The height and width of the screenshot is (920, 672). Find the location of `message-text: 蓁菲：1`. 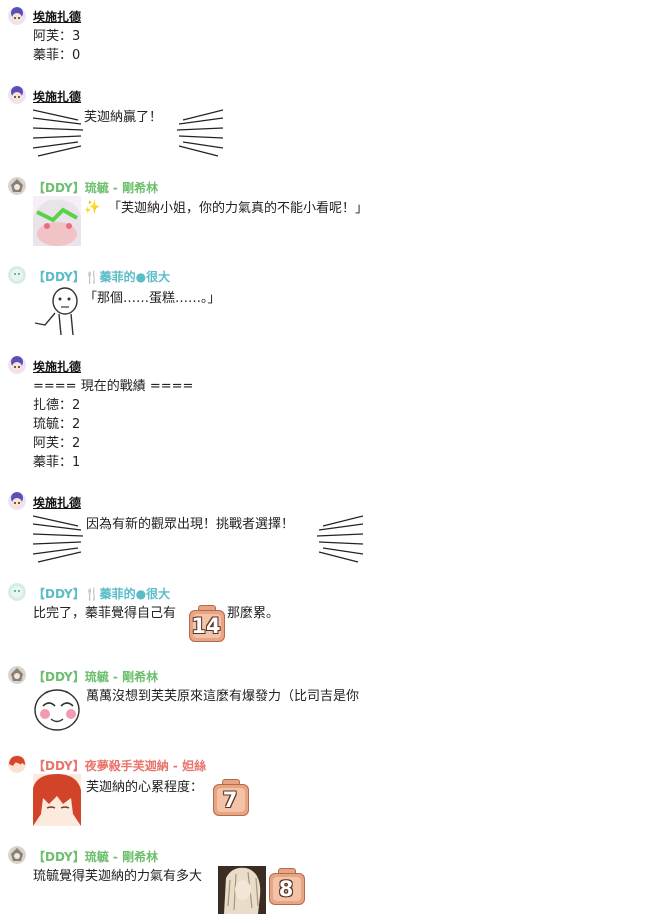

message-text: 蓁菲：1 is located at coordinates (57, 462).